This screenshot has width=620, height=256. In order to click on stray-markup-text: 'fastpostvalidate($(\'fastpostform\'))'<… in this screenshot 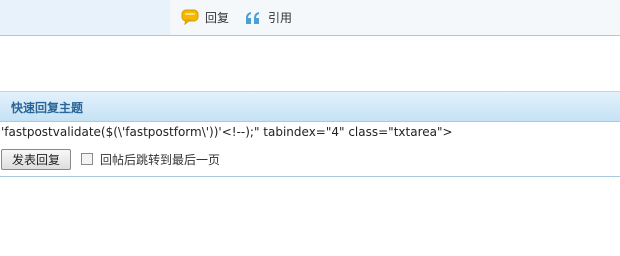, I will do `click(227, 132)`.